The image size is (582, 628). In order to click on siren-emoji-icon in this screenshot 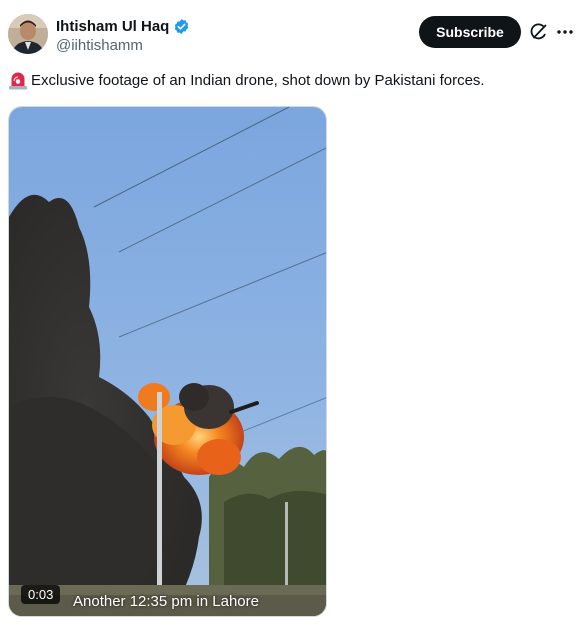, I will do `click(18, 81)`.